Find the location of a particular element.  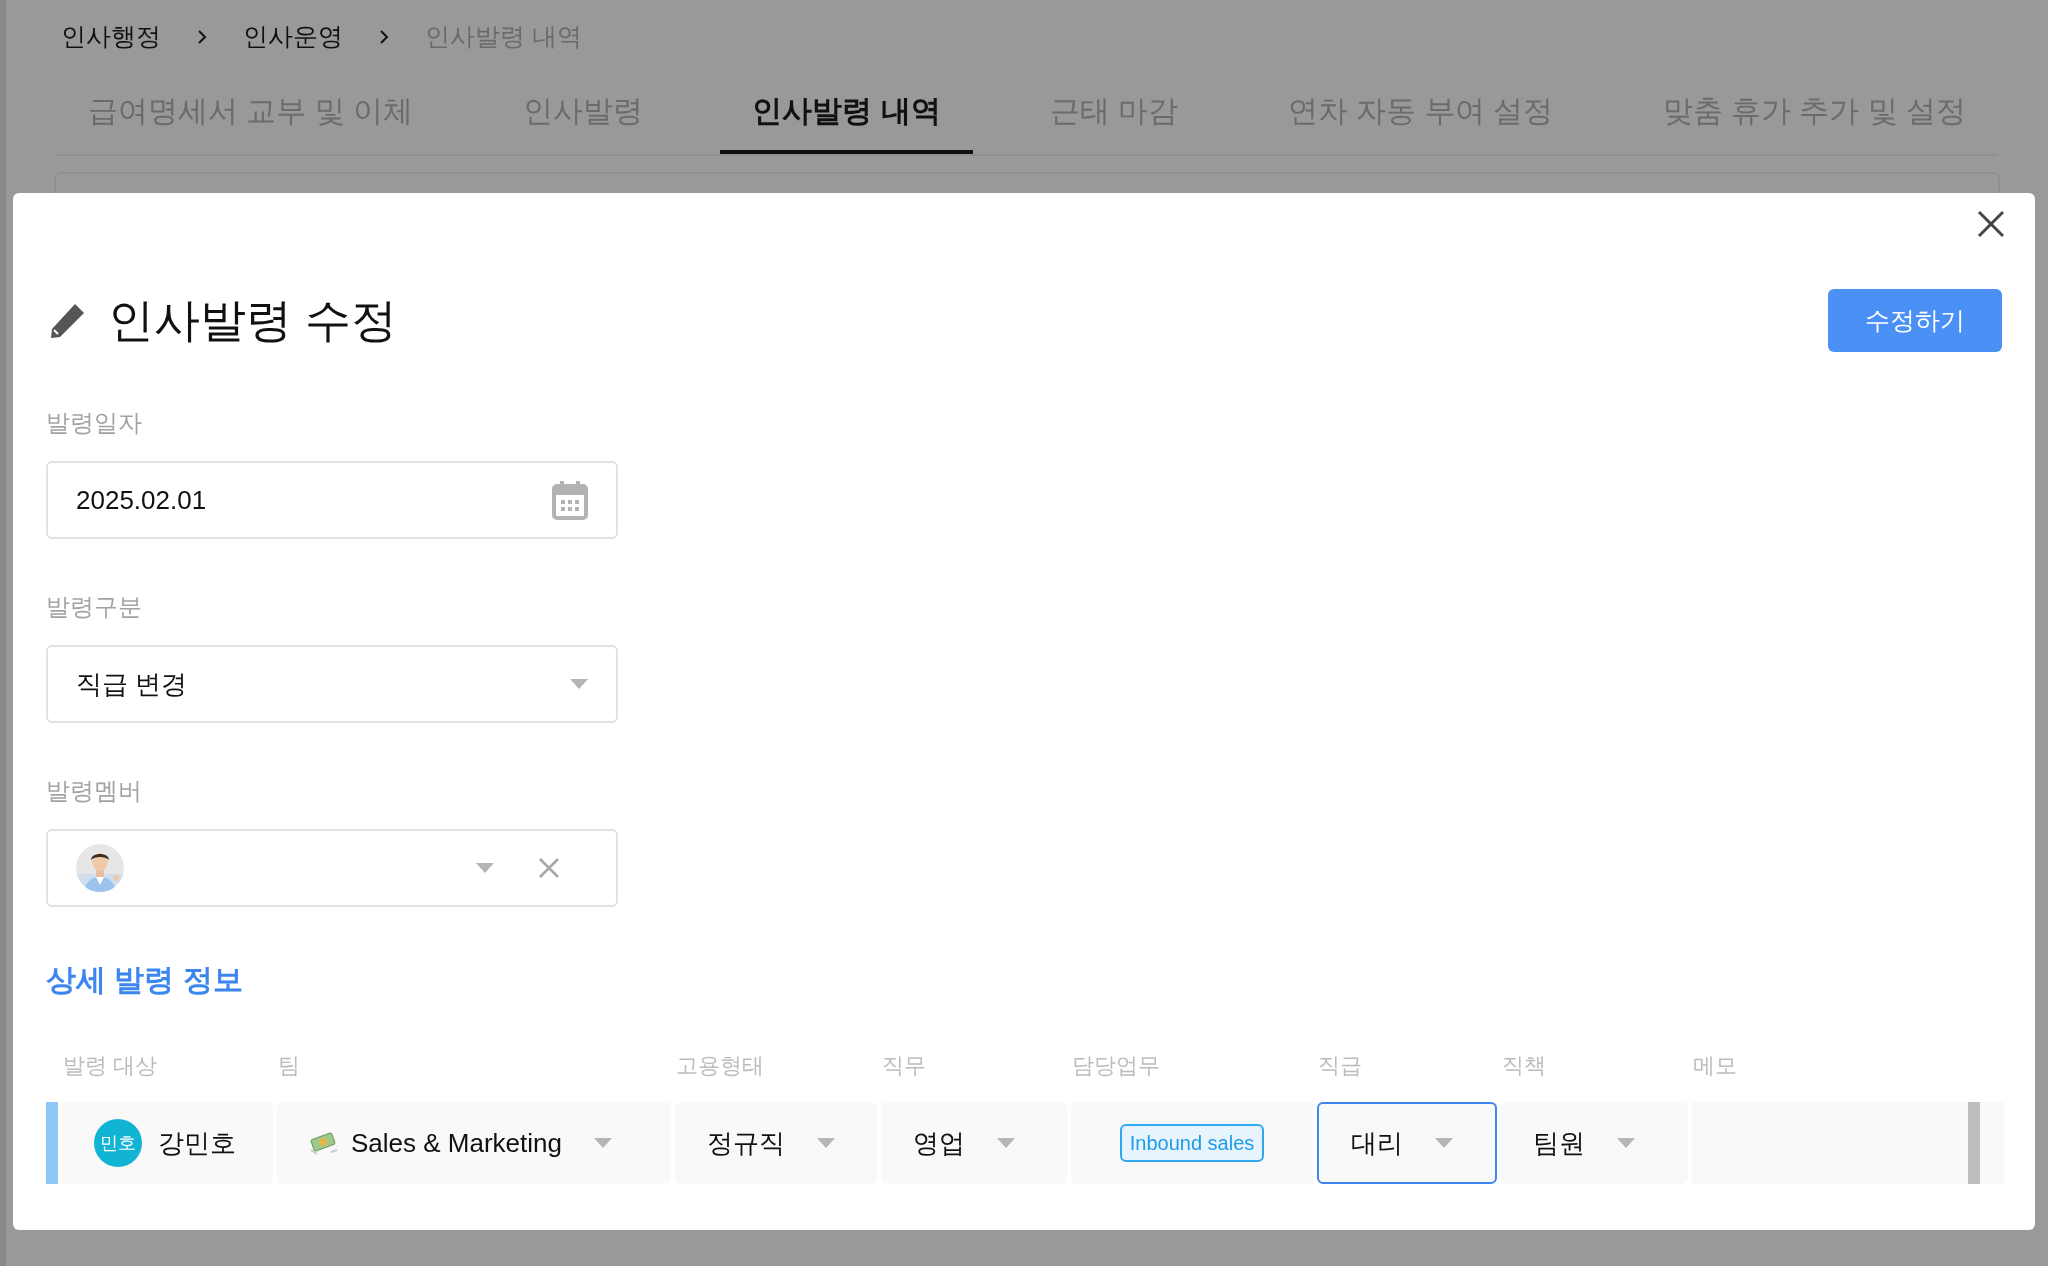

select-cell: 정규직 is located at coordinates (776, 1143).